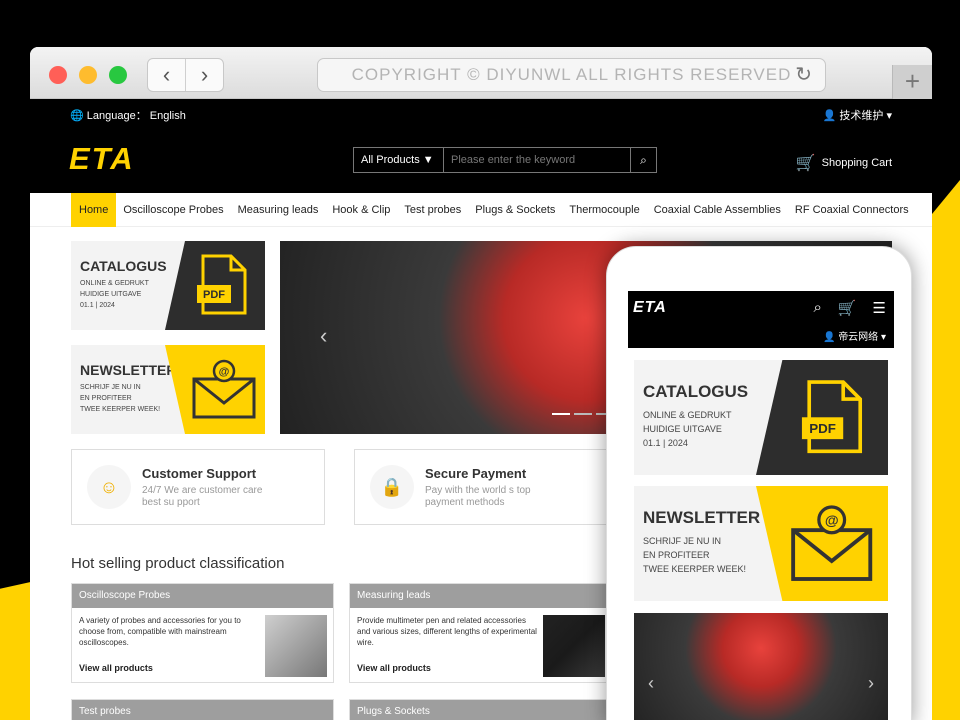  I want to click on history-buttons: ‹ ›, so click(185, 75).